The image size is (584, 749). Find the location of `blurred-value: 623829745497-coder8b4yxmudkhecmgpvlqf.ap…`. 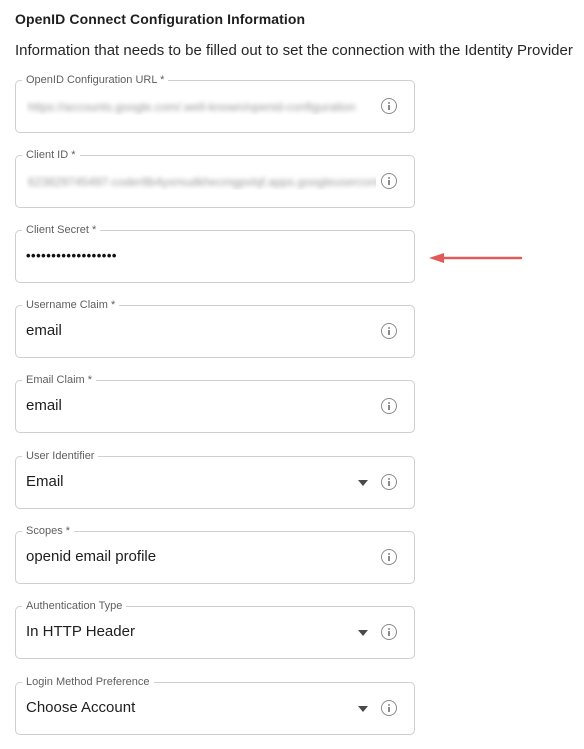

blurred-value: 623829745497-coder8b4yxmudkhecmgpvlqf.ap… is located at coordinates (202, 182).